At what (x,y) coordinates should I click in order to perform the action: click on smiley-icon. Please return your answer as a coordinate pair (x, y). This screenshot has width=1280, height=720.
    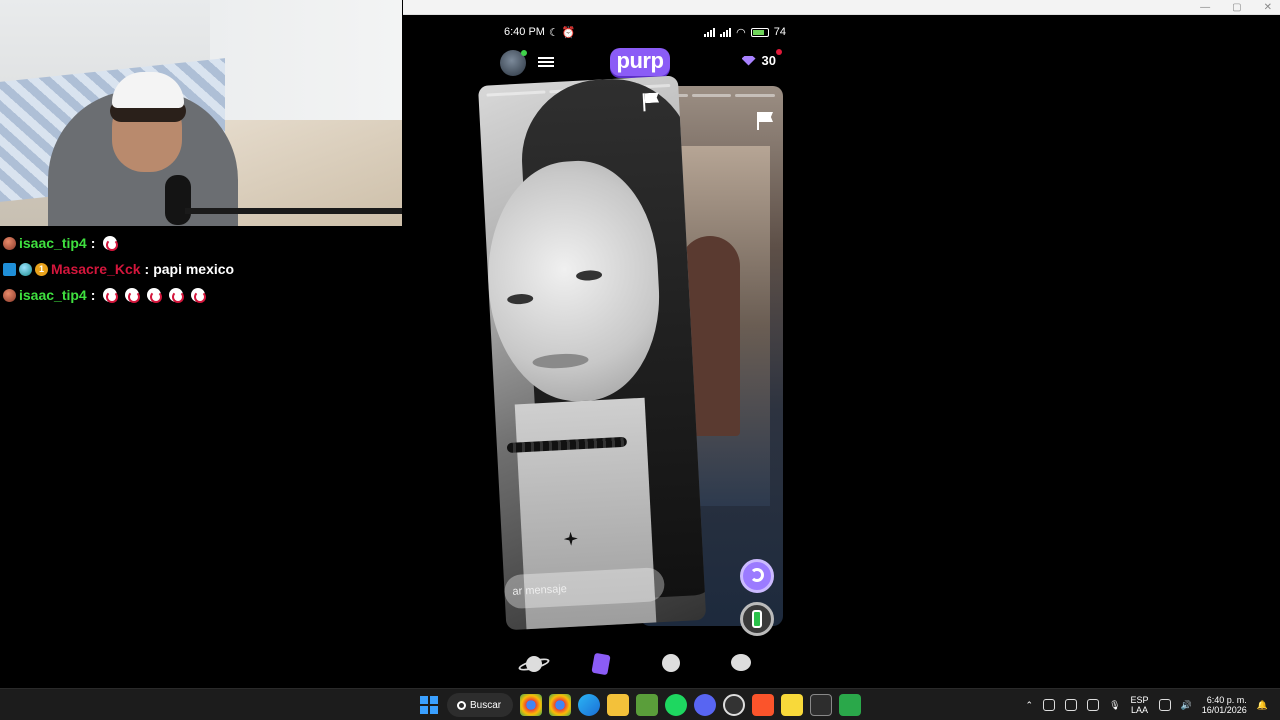
    Looking at the image, I should click on (670, 663).